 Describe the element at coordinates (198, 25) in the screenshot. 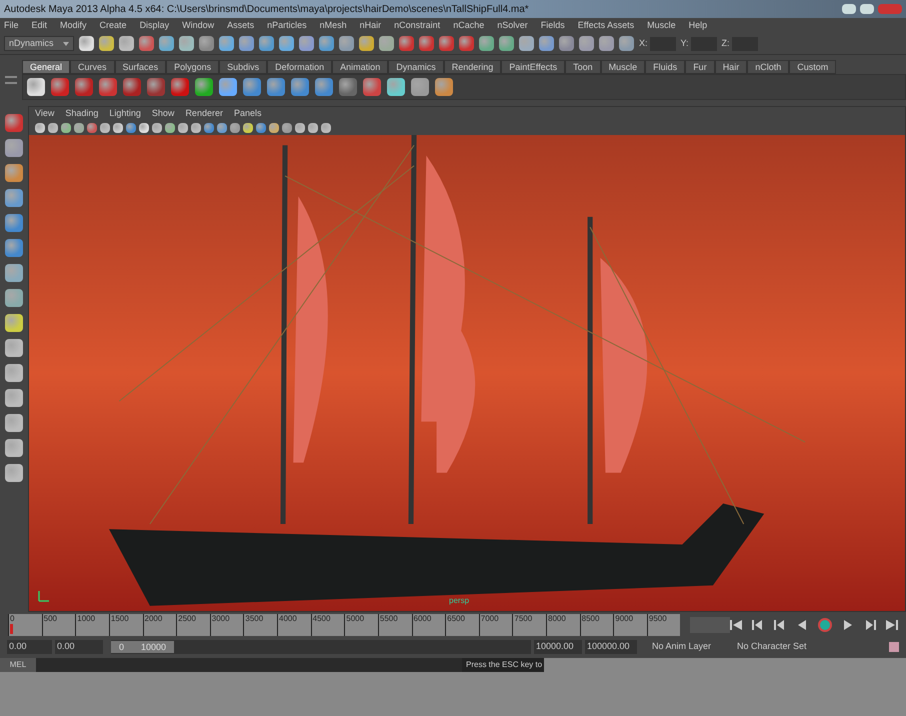

I see `menu-item: Window` at that location.